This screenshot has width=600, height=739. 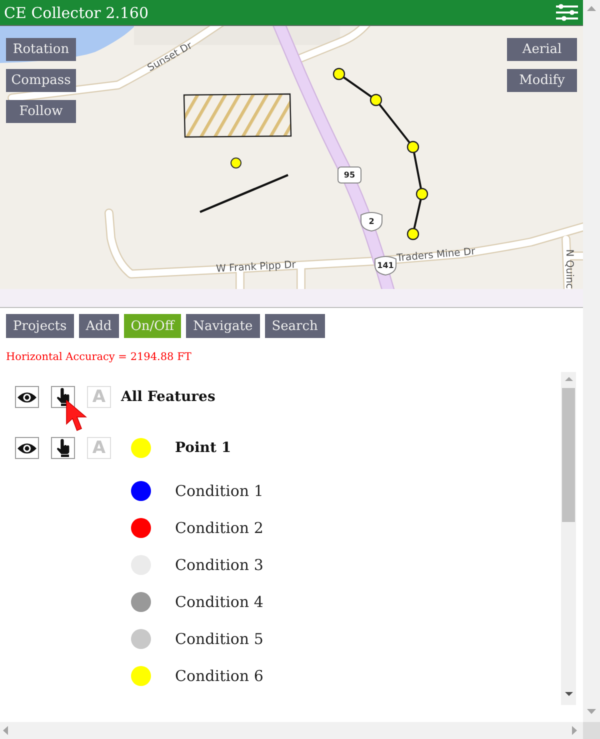 What do you see at coordinates (350, 175) in the screenshot?
I see `route-shield: 95` at bounding box center [350, 175].